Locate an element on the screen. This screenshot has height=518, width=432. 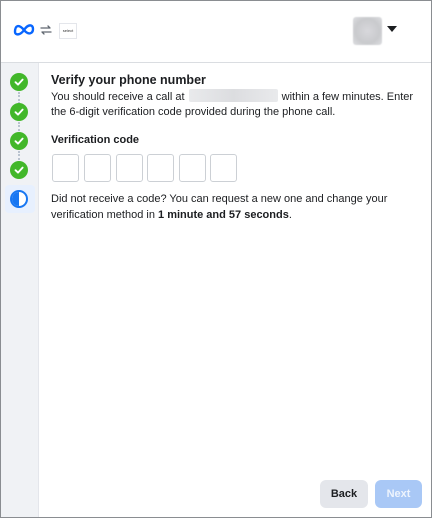
code-digit-5-input is located at coordinates (192, 168).